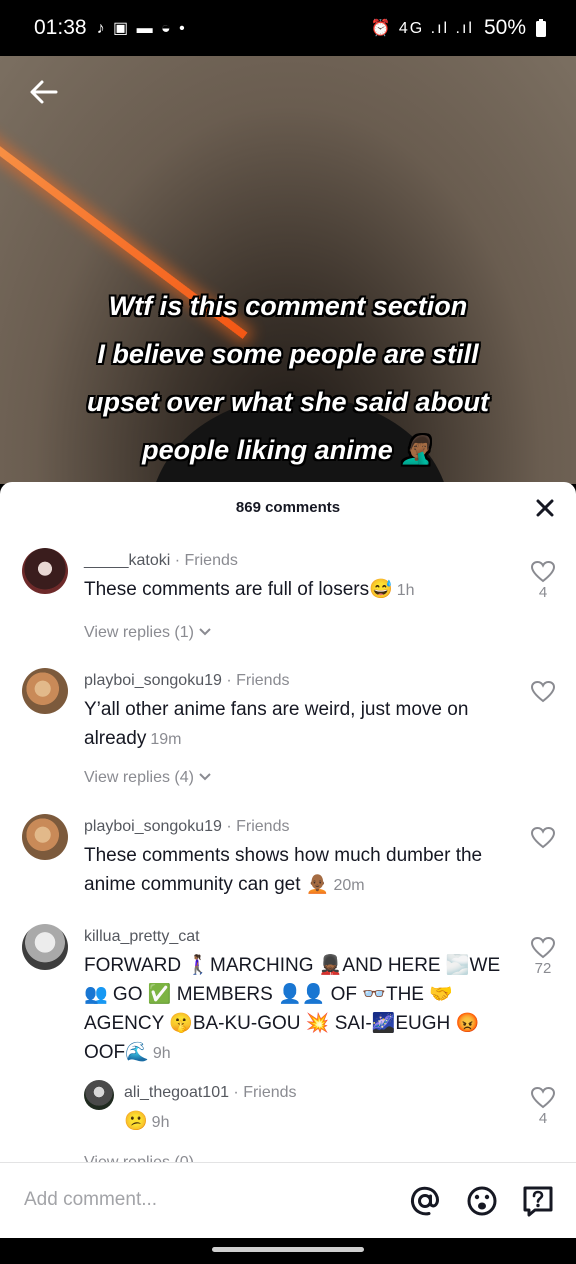  I want to click on battery-percent: 50%, so click(504, 27).